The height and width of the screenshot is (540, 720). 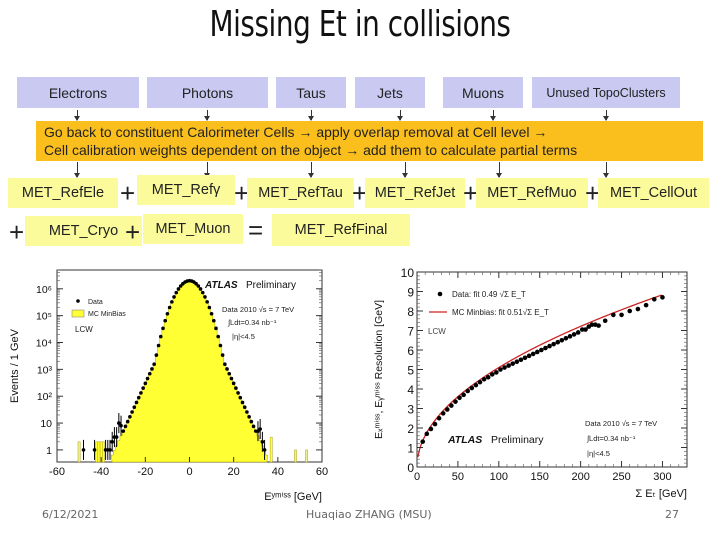 What do you see at coordinates (410, 332) in the screenshot?
I see `y-tick-label: 7` at bounding box center [410, 332].